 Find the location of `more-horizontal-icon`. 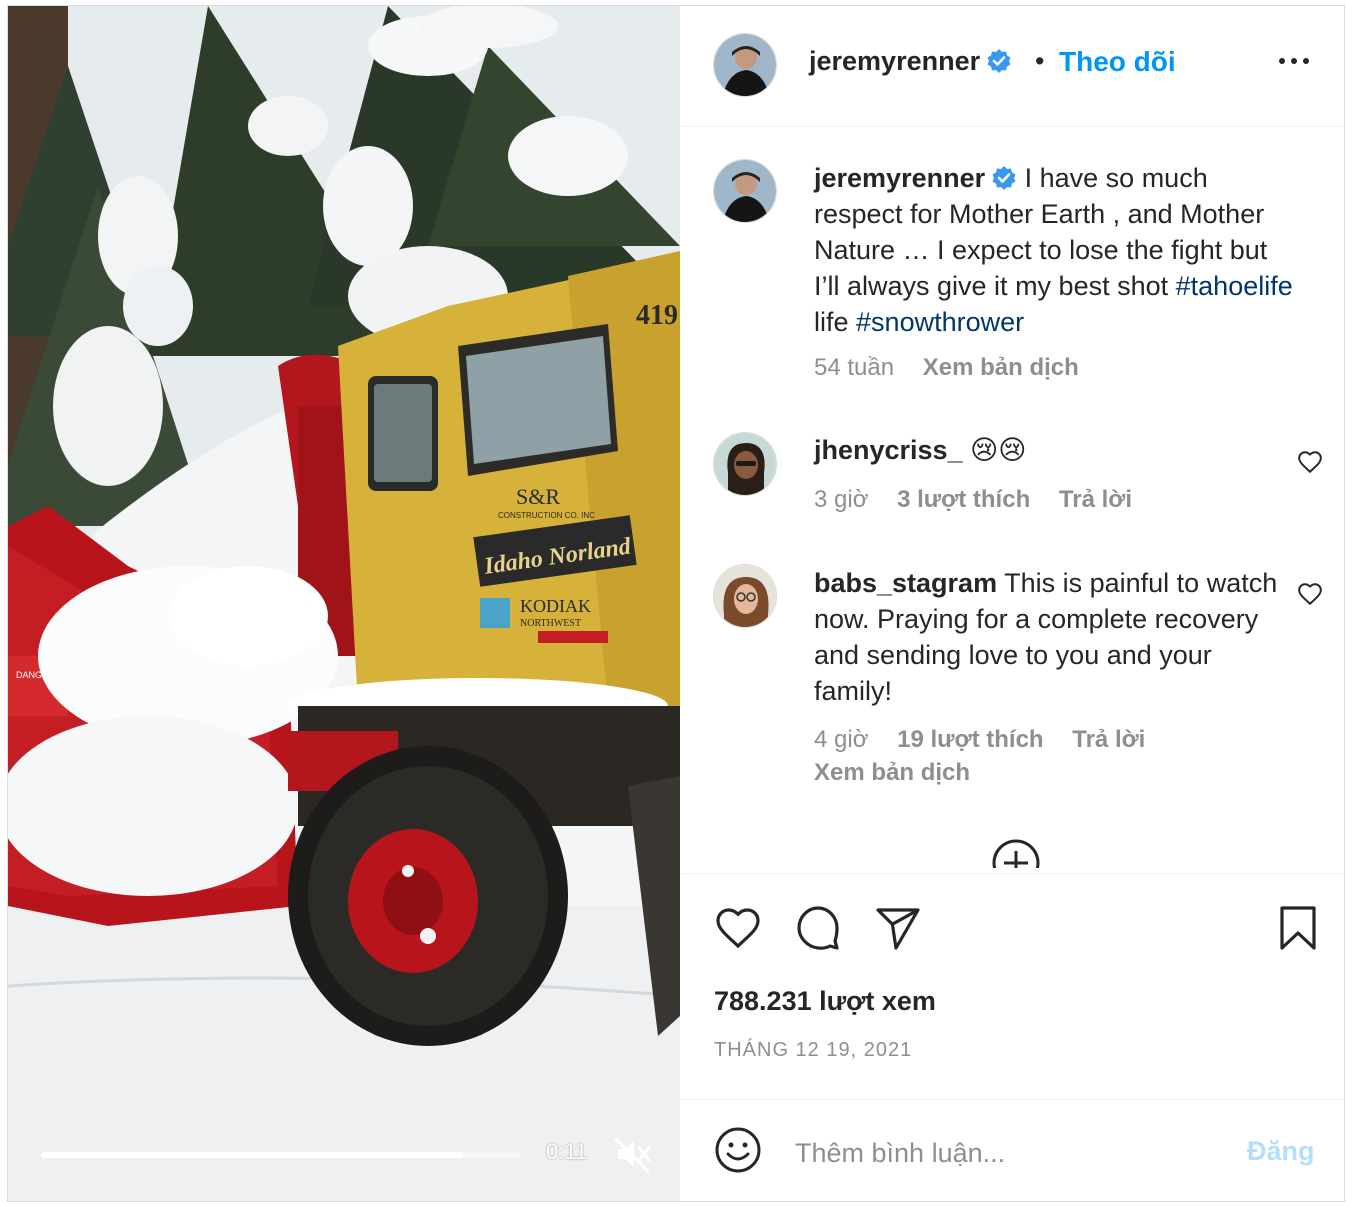

more-horizontal-icon is located at coordinates (1294, 61).